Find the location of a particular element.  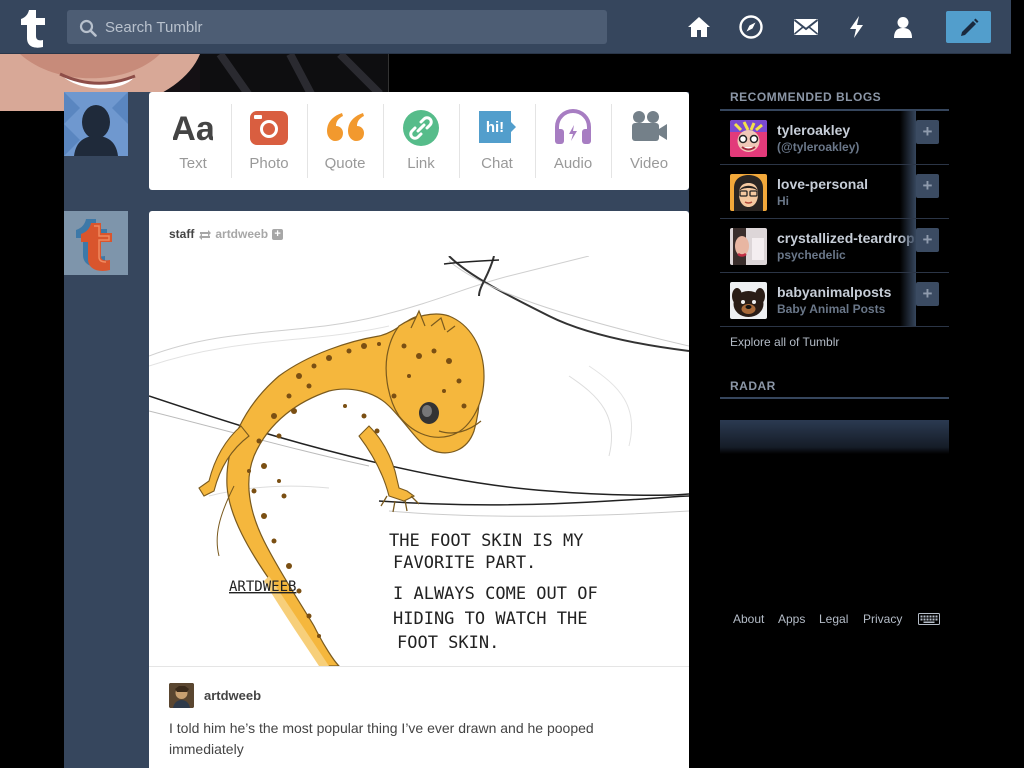

post-type-label: Text is located at coordinates (193, 163).